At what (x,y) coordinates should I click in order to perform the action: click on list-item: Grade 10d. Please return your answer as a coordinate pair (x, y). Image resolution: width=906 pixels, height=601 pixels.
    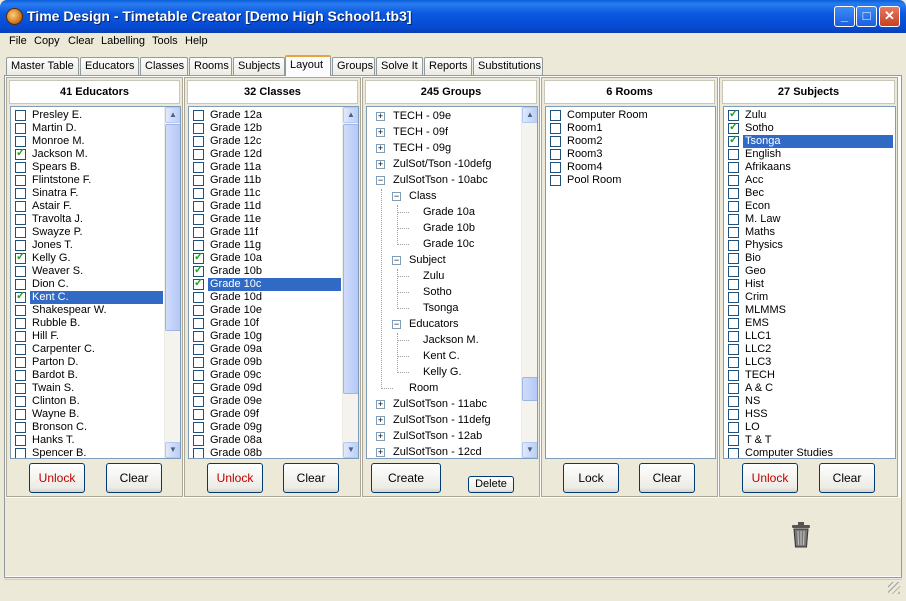
    Looking at the image, I should click on (267, 297).